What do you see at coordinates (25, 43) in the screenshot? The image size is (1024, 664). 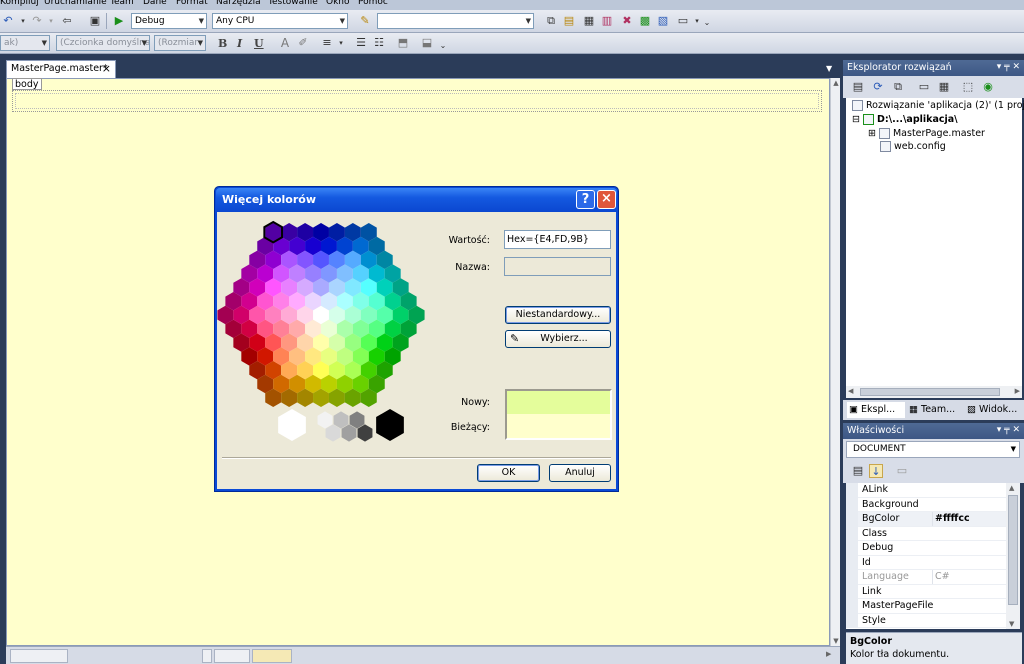 I see `block-format-select: ak) ▼` at bounding box center [25, 43].